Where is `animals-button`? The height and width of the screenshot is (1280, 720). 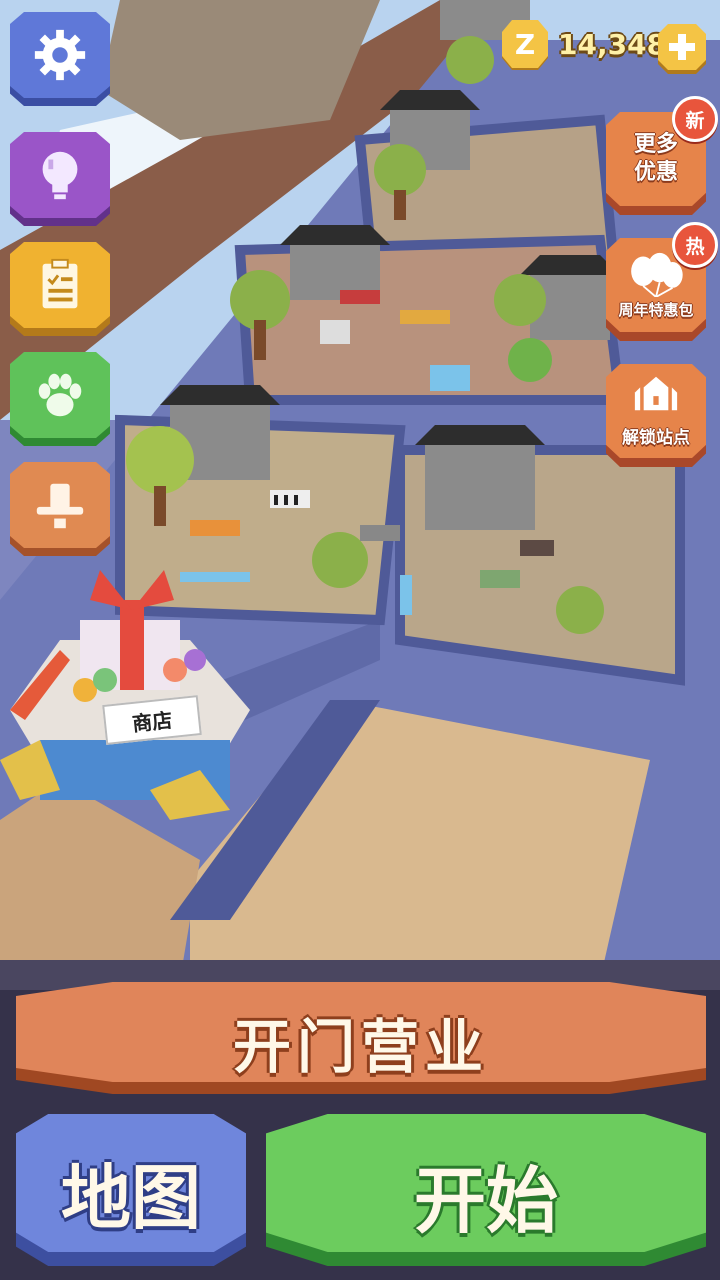 animals-button is located at coordinates (60, 399).